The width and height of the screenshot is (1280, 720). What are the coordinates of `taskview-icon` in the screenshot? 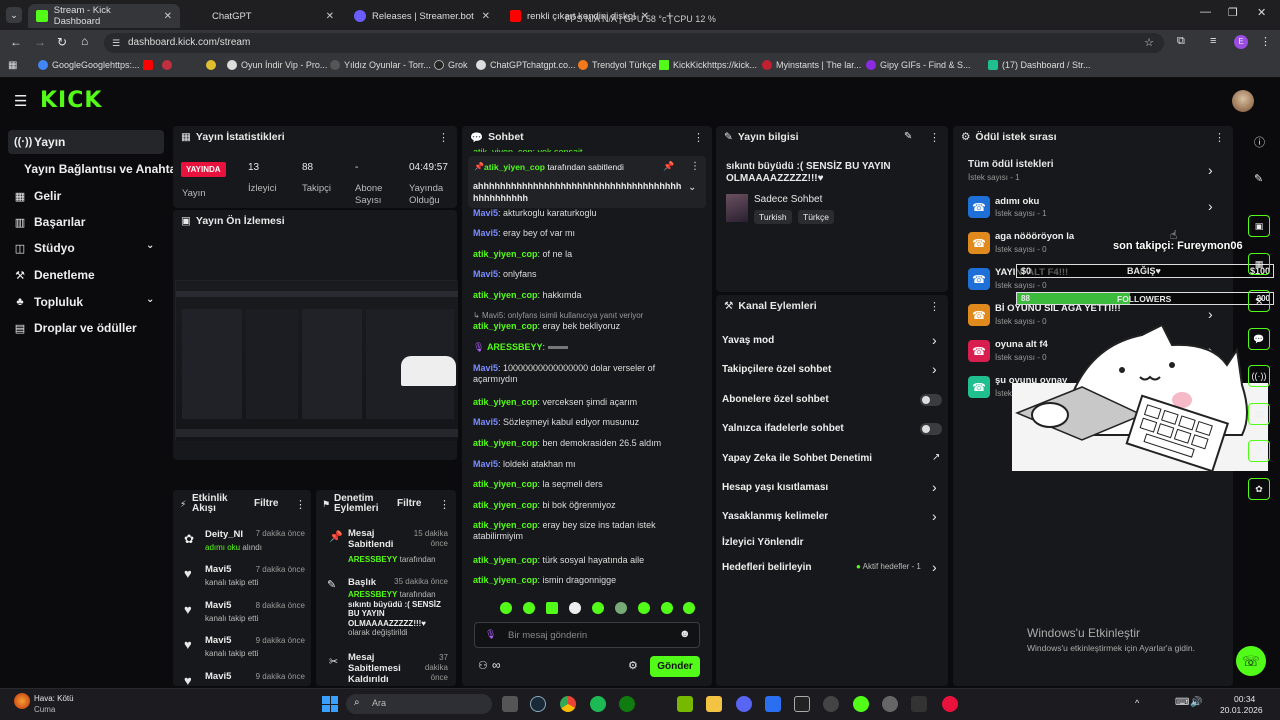 It's located at (510, 704).